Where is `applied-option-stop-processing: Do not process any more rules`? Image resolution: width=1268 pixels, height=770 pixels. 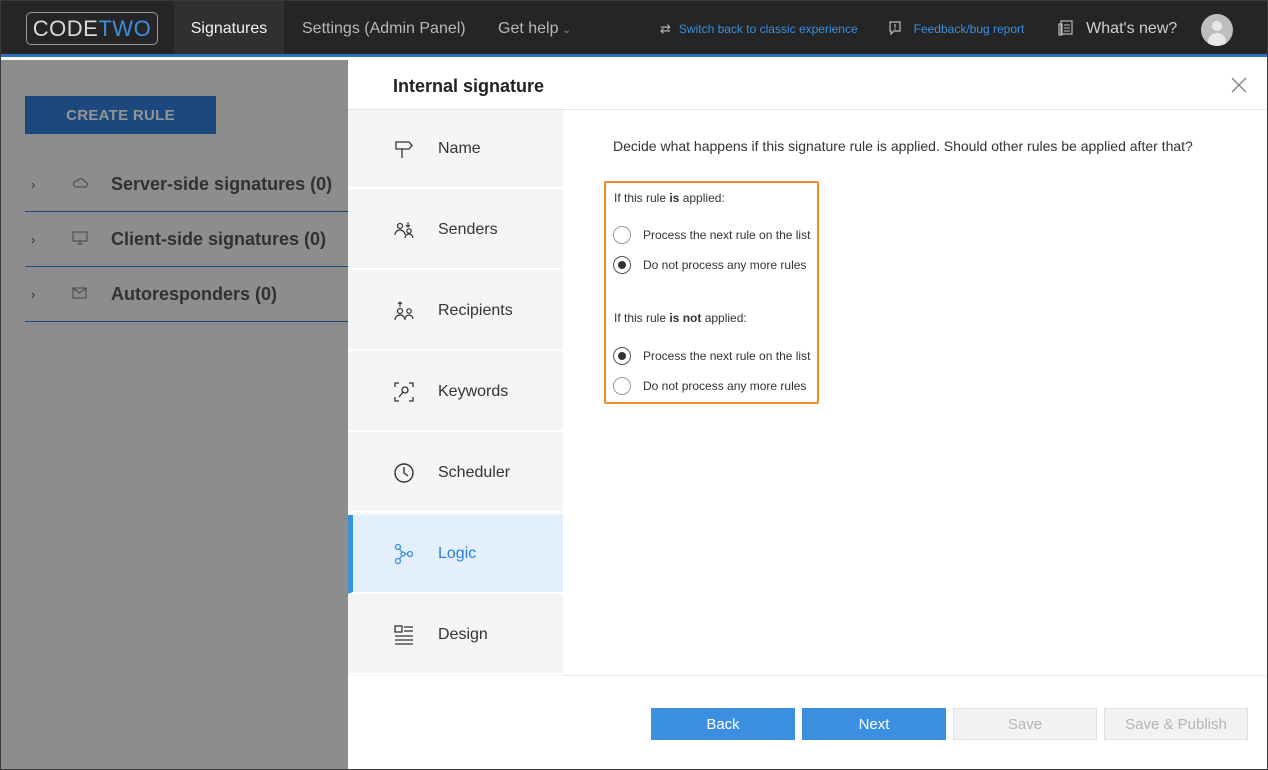 applied-option-stop-processing: Do not process any more rules is located at coordinates (709, 265).